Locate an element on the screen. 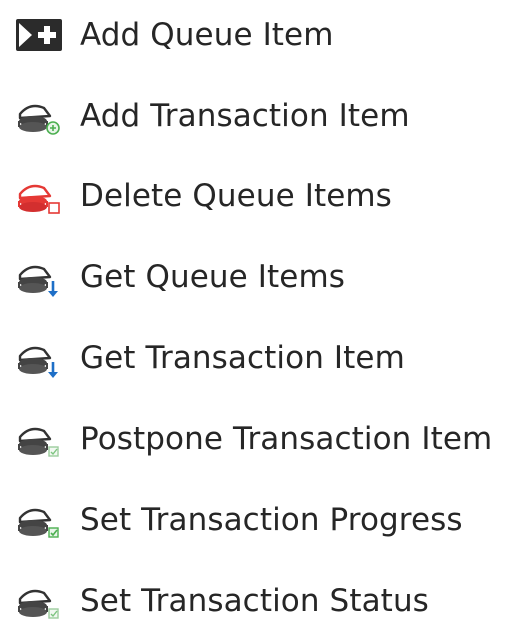 The height and width of the screenshot is (632, 506). menu-item-label: Delete Queue Items is located at coordinates (236, 196).